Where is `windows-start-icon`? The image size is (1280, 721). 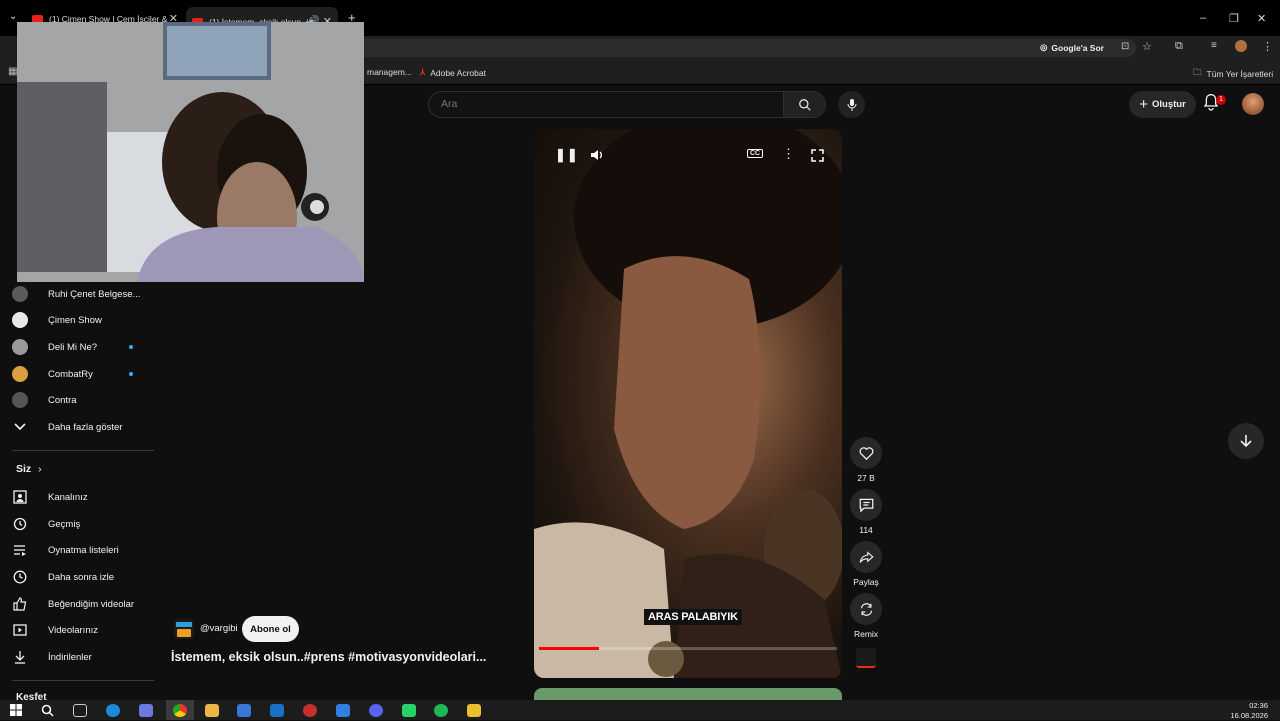
windows-start-icon is located at coordinates (16, 710).